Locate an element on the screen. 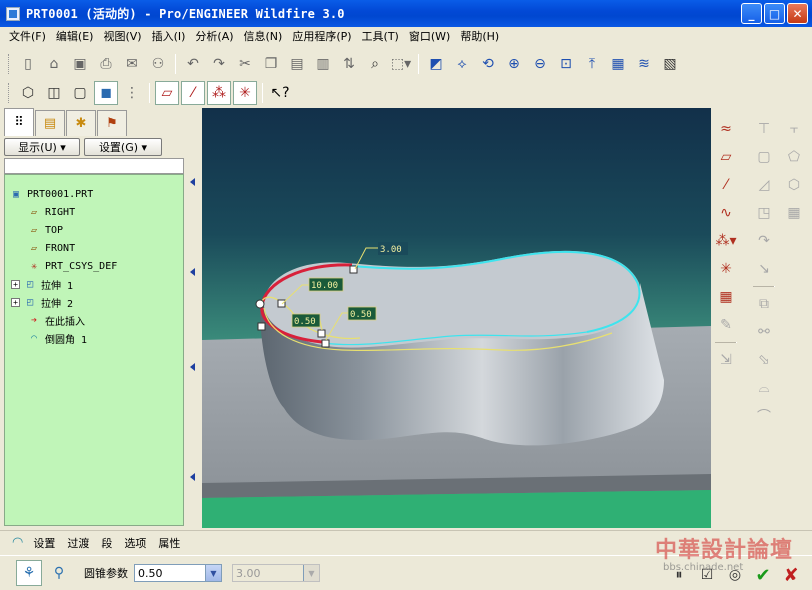 The image size is (812, 590). menu-applications: 应用程序(P) is located at coordinates (321, 37).